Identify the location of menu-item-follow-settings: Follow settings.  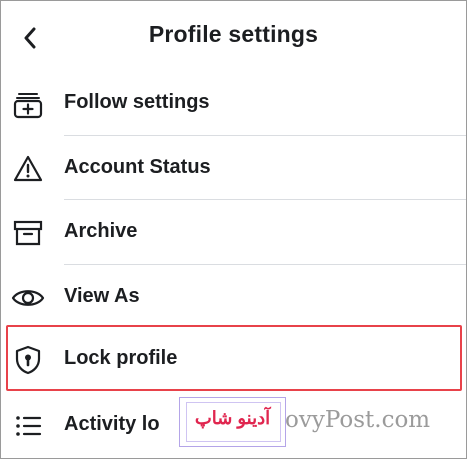
(233, 103).